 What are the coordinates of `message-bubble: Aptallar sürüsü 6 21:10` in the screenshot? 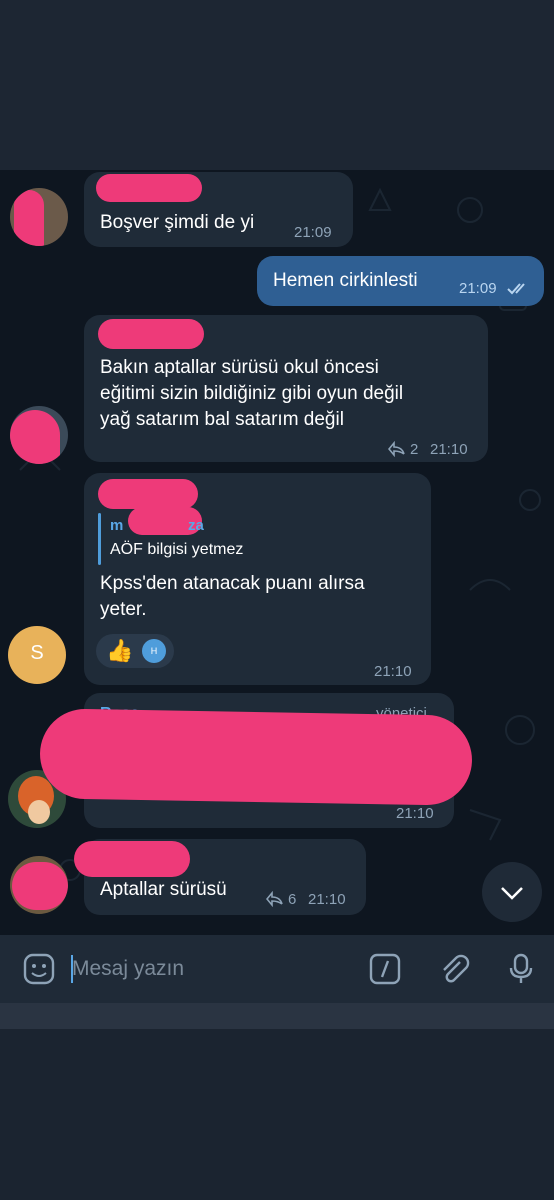 It's located at (220, 877).